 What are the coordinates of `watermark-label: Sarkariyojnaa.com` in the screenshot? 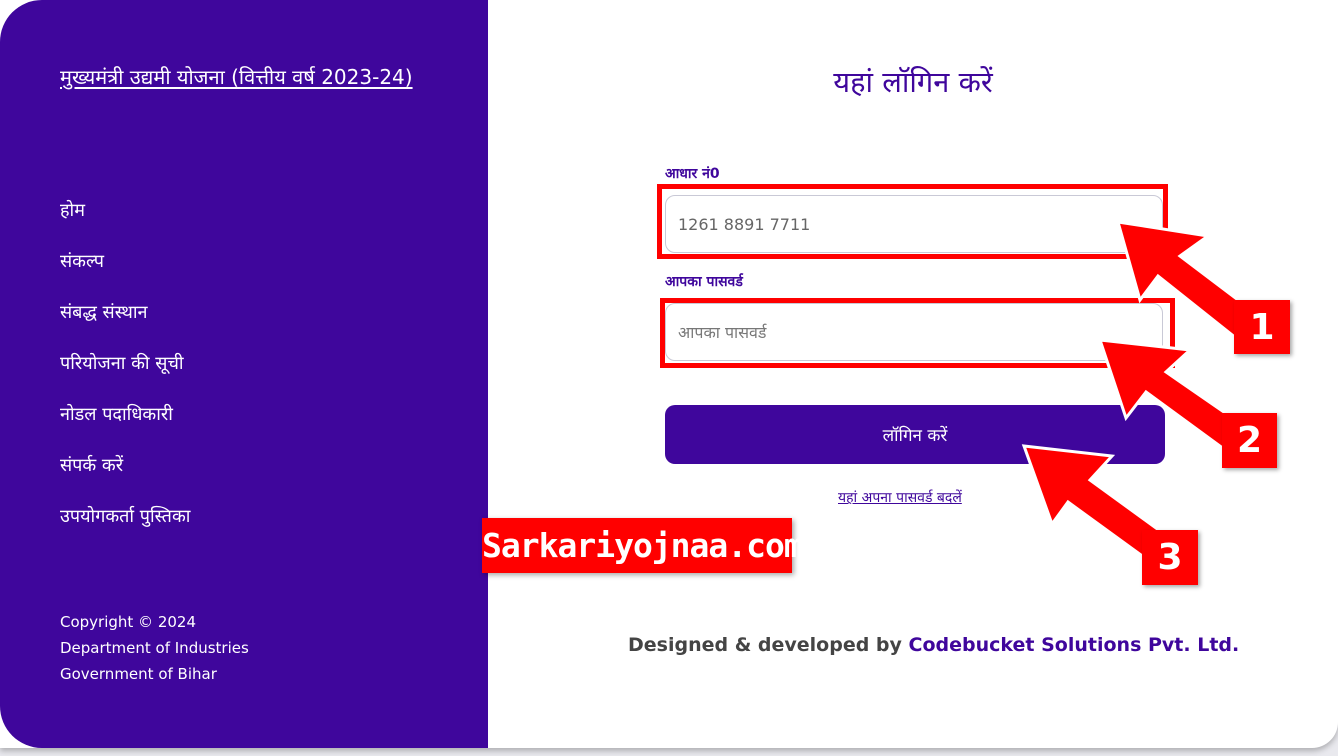 It's located at (643, 545).